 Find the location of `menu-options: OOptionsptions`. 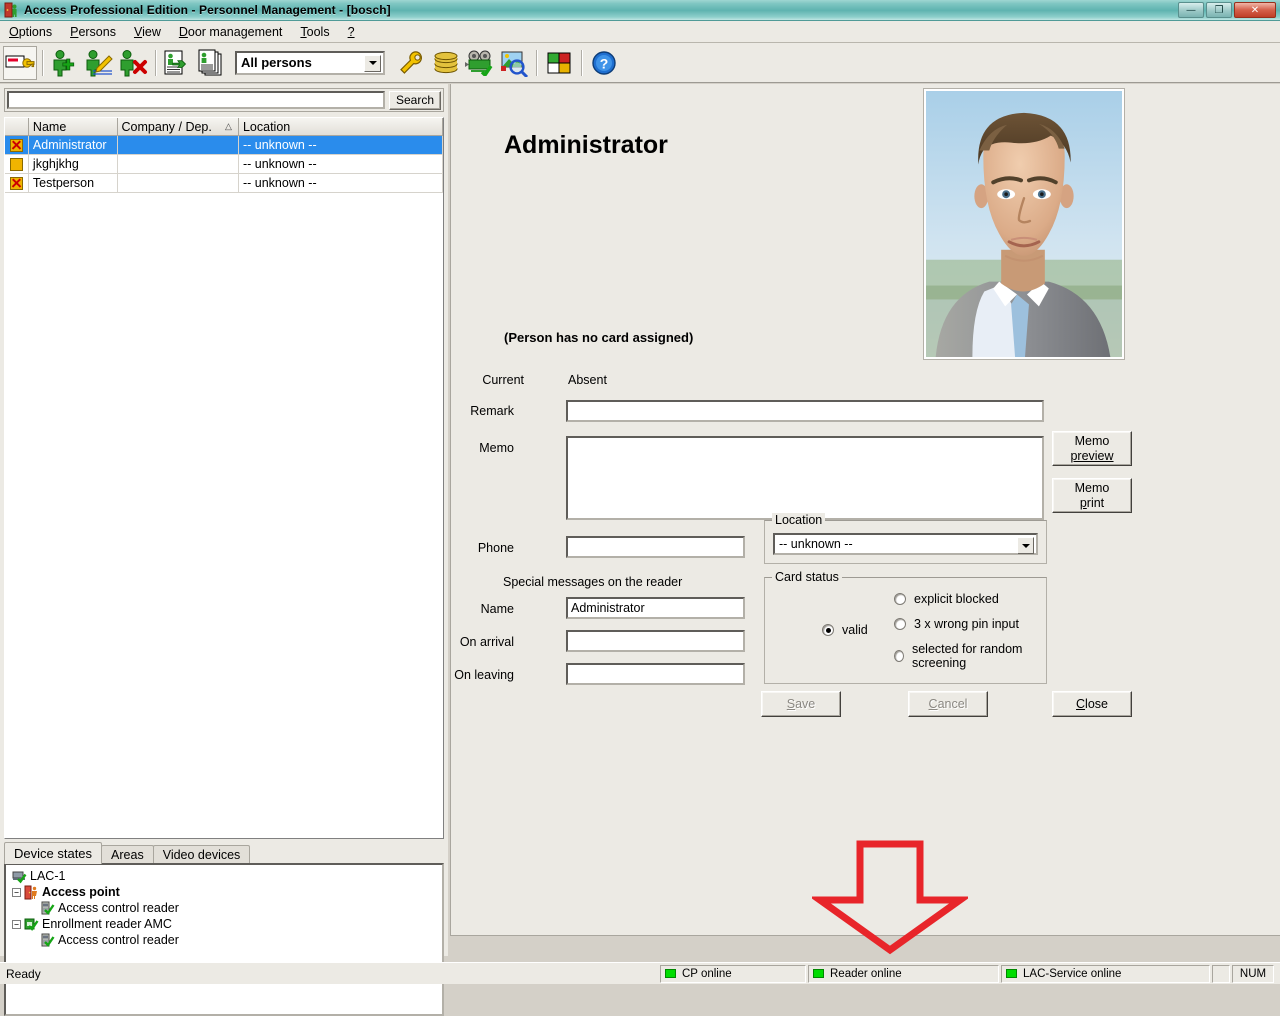

menu-options: OOptionsptions is located at coordinates (30, 32).